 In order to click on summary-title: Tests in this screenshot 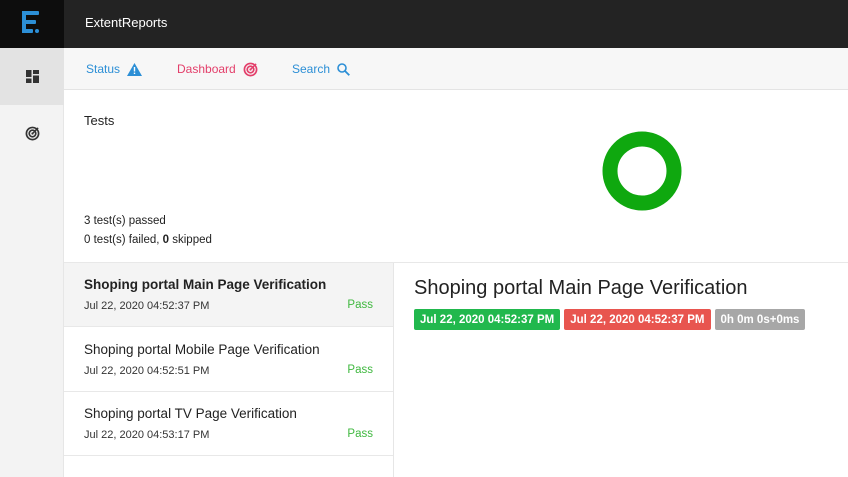, I will do `click(99, 120)`.